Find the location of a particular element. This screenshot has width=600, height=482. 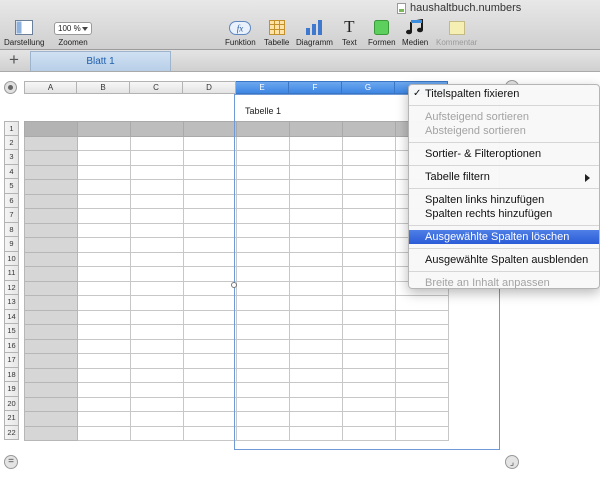

row-header-2: 2 is located at coordinates (11, 142).